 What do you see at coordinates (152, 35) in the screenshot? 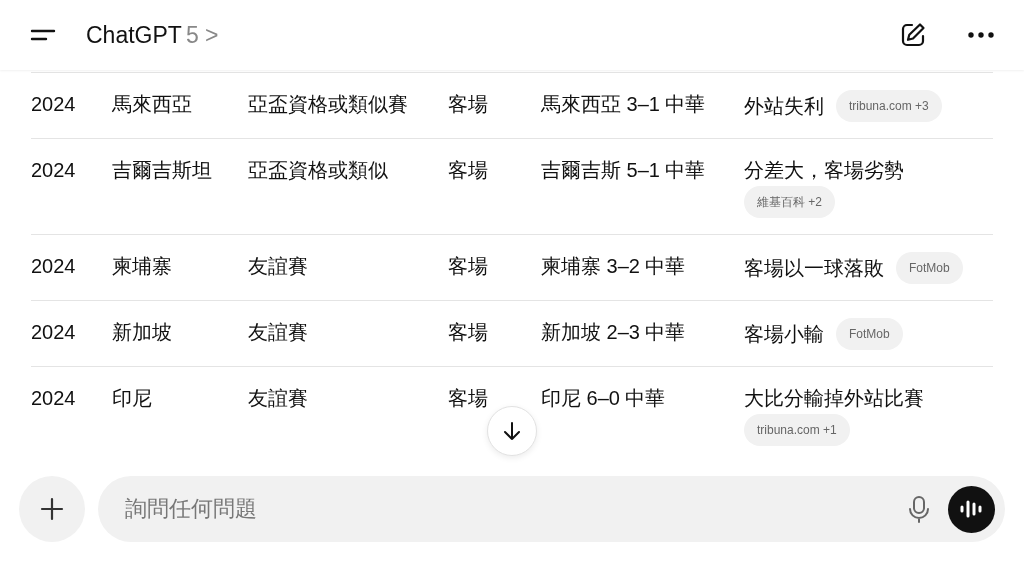
I see `model-selector: ChatGPT 5 >` at bounding box center [152, 35].